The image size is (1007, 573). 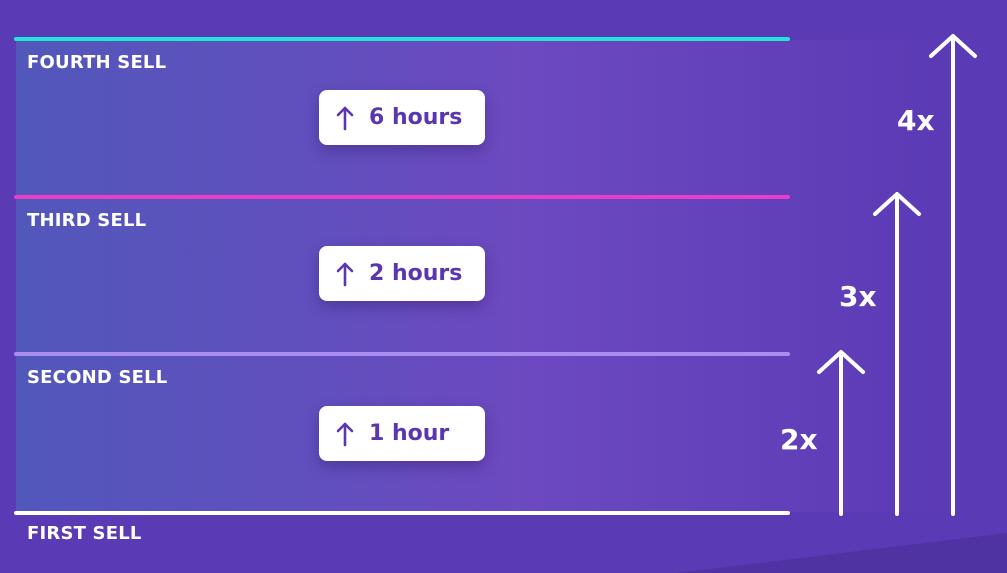 I want to click on multiplier-3x-label: 3x, so click(x=858, y=296).